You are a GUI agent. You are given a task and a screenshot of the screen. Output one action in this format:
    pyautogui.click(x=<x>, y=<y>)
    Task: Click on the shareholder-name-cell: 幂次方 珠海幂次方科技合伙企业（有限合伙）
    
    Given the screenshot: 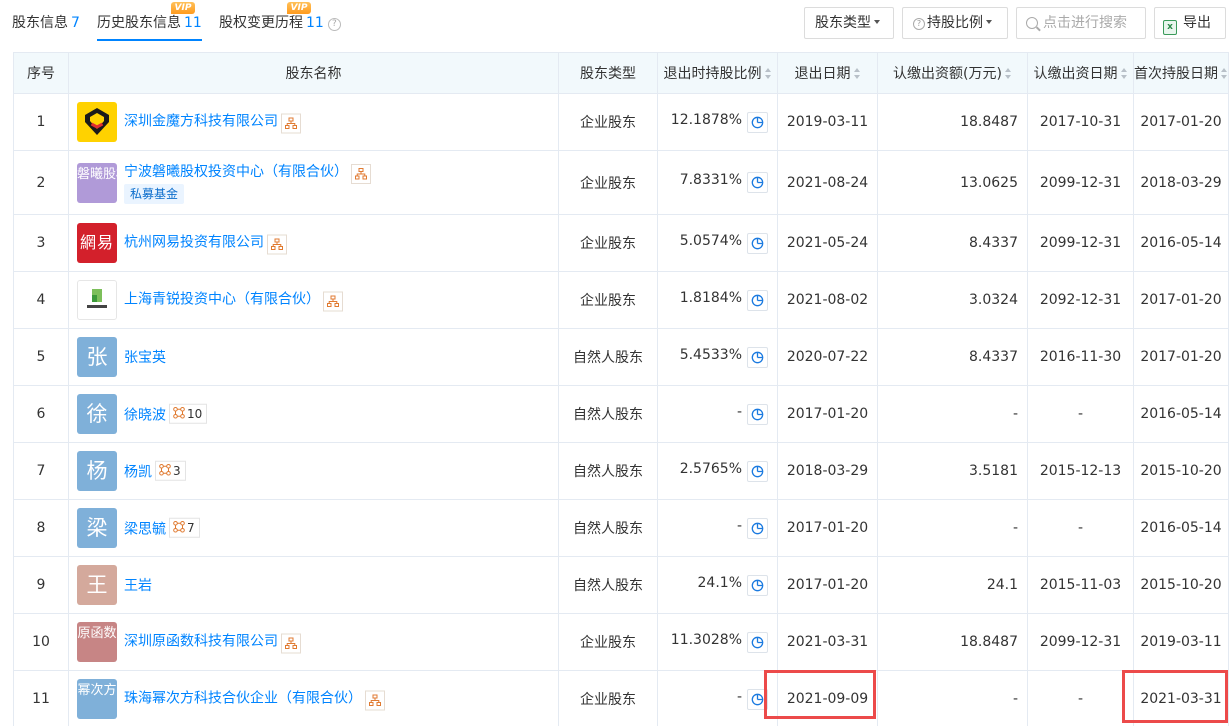 What is the action you would take?
    pyautogui.click(x=313, y=698)
    